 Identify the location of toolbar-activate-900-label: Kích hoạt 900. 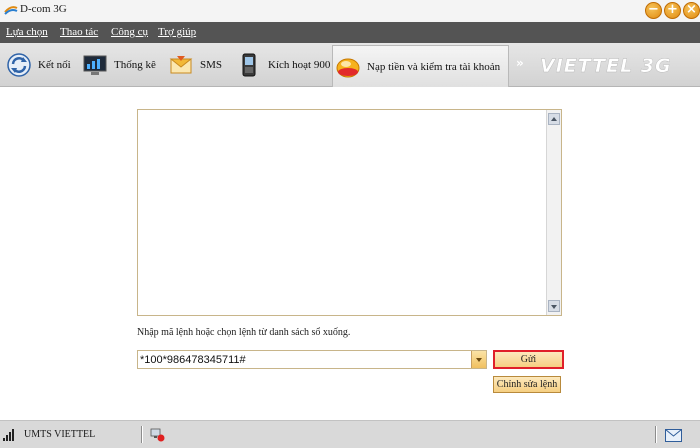
(299, 65).